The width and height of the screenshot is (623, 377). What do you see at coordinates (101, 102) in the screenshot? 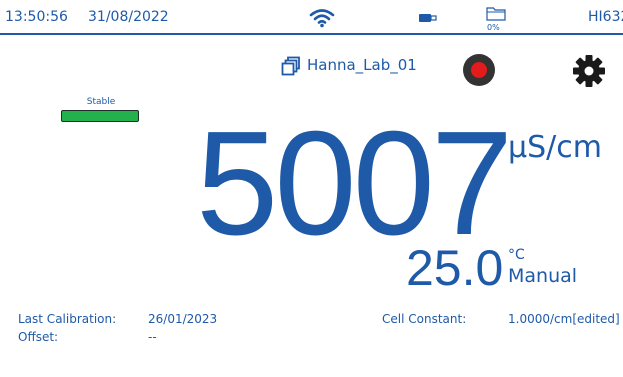
I see `stability-label: Stable` at bounding box center [101, 102].